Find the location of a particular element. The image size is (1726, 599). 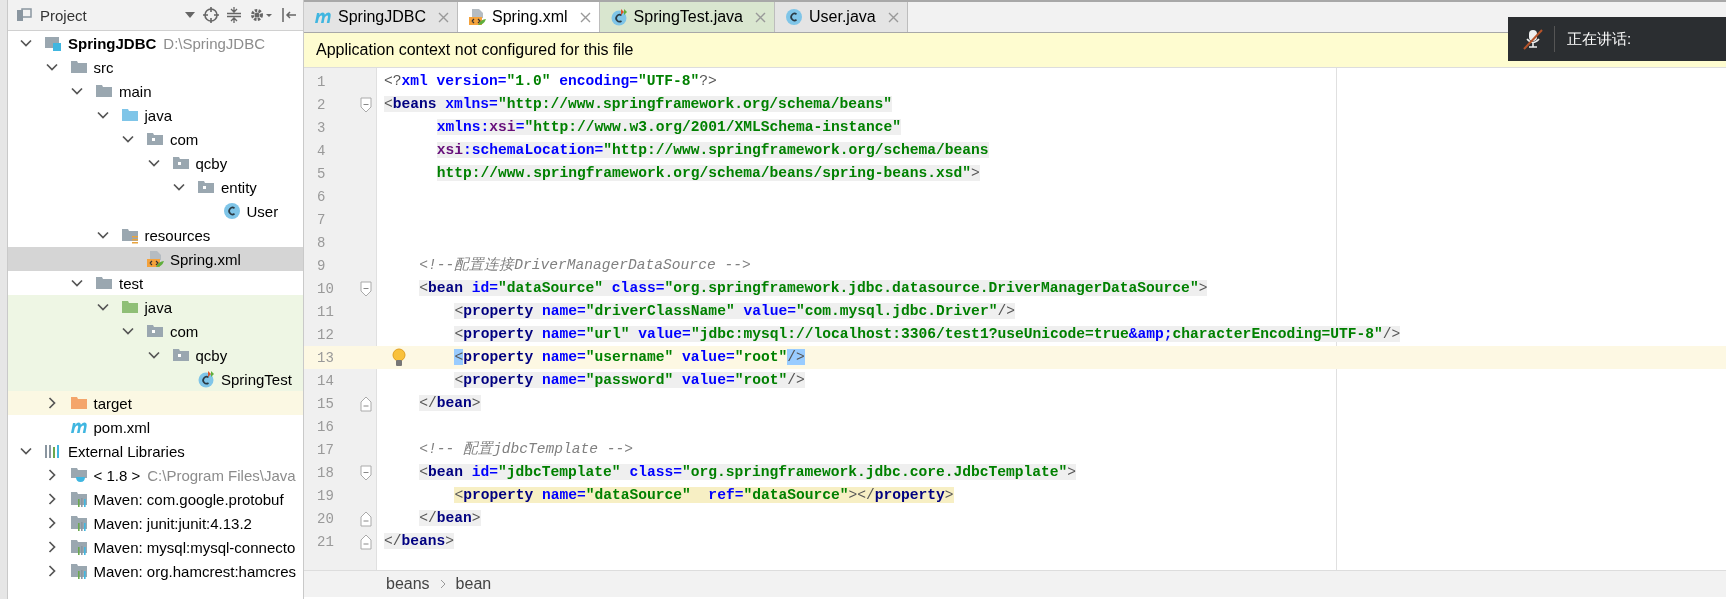

tree-item: target is located at coordinates (155, 403).